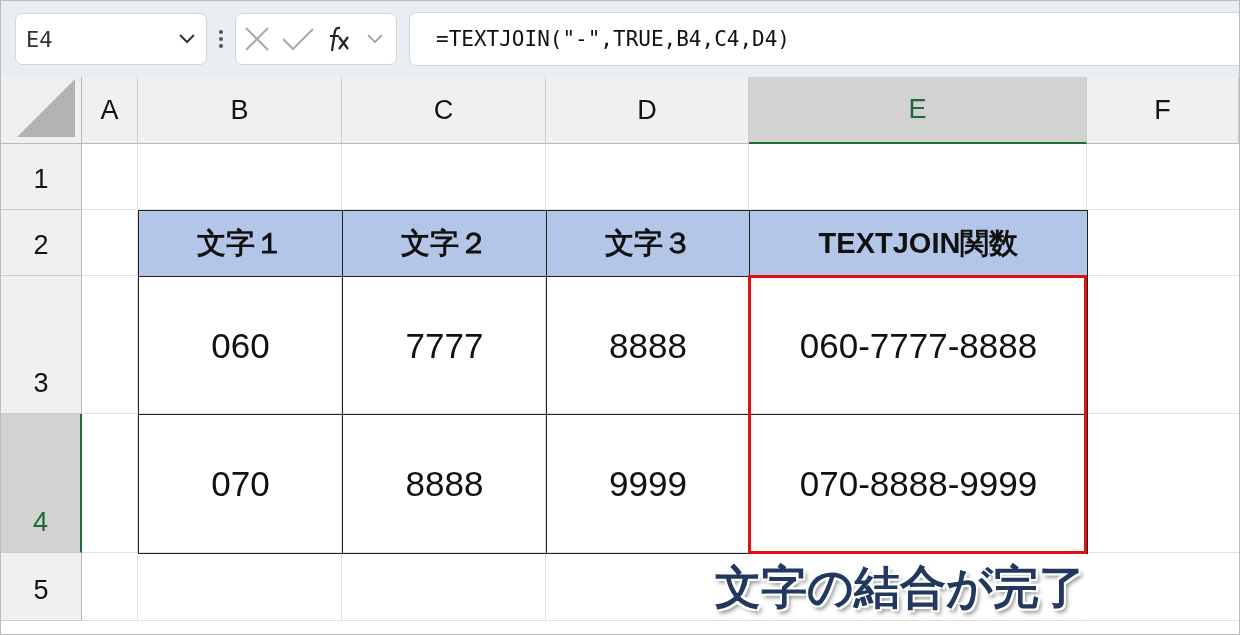  What do you see at coordinates (240, 110) in the screenshot?
I see `column-header: B` at bounding box center [240, 110].